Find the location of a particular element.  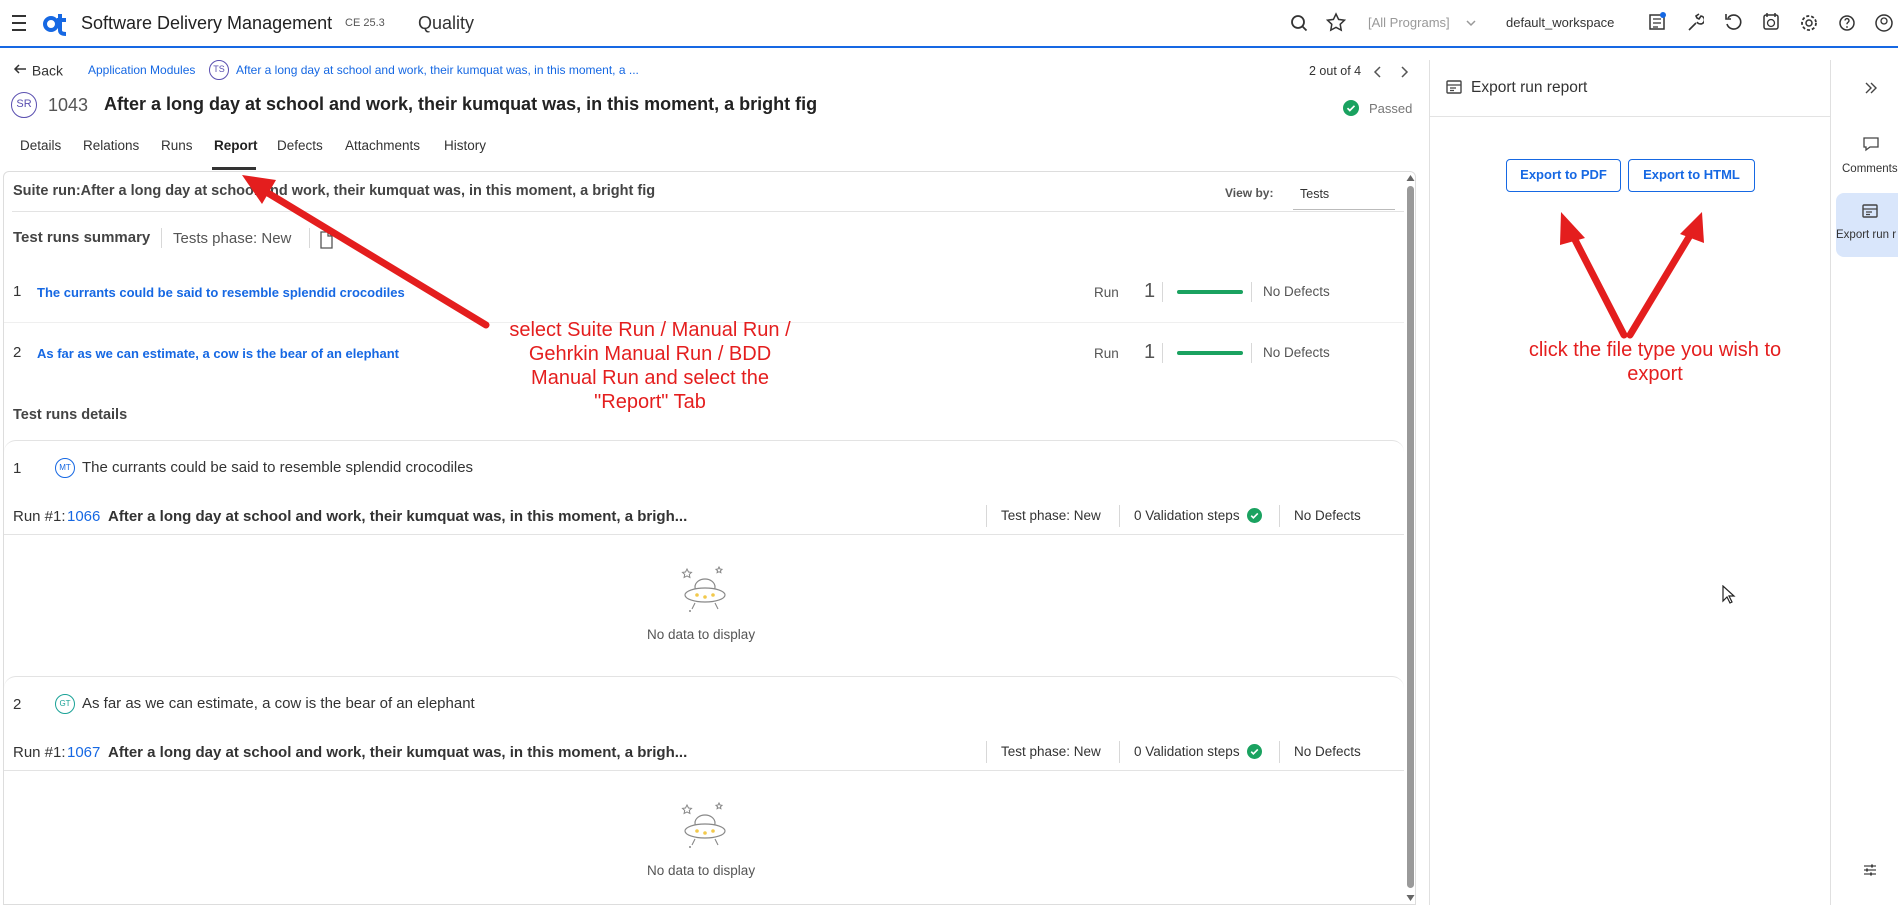

test-suite-badge: TS is located at coordinates (219, 70).